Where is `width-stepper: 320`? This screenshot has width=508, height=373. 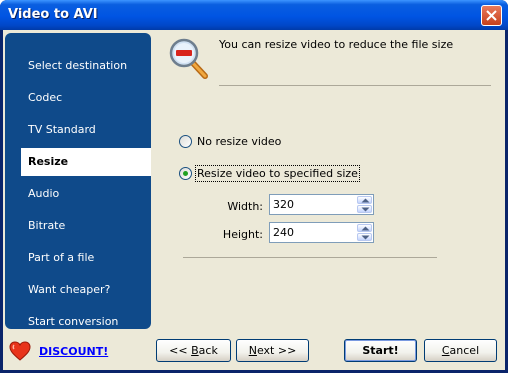
width-stepper: 320 is located at coordinates (321, 204).